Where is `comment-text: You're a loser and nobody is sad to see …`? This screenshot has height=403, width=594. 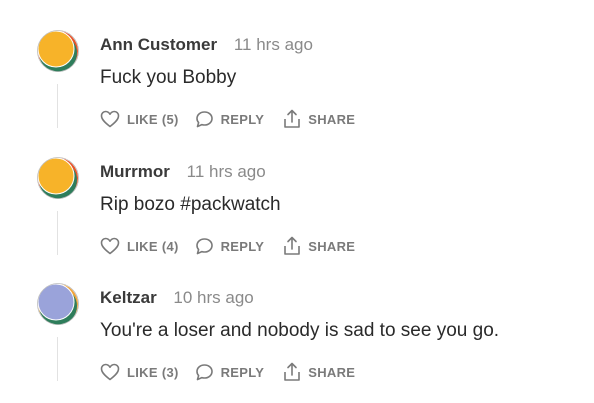 comment-text: You're a loser and nobody is sad to see … is located at coordinates (300, 330).